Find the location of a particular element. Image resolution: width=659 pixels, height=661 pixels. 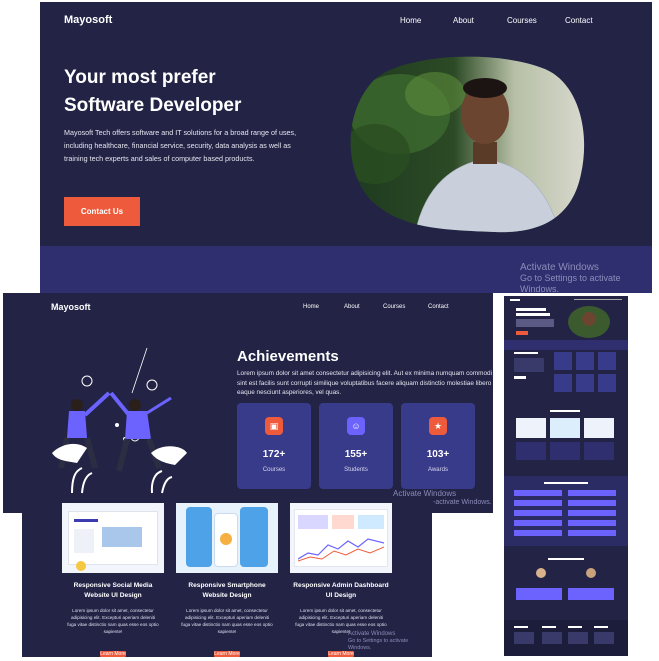

course-title-3: Responsive Admin Dashboard UI Design is located at coordinates (341, 590).